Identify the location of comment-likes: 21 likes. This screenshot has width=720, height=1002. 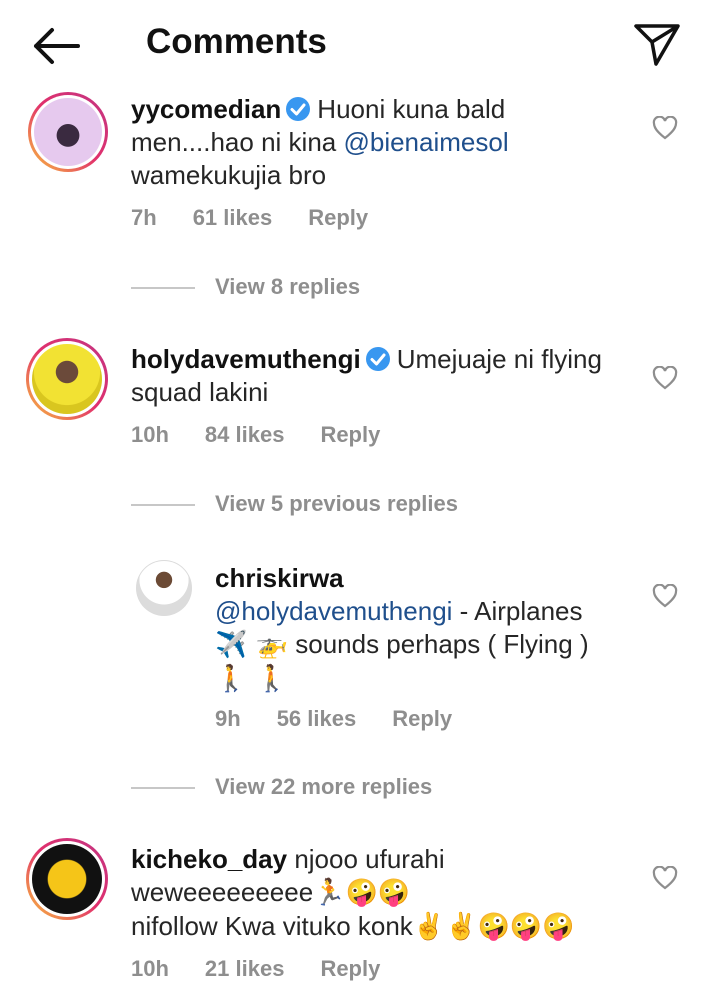
(245, 968).